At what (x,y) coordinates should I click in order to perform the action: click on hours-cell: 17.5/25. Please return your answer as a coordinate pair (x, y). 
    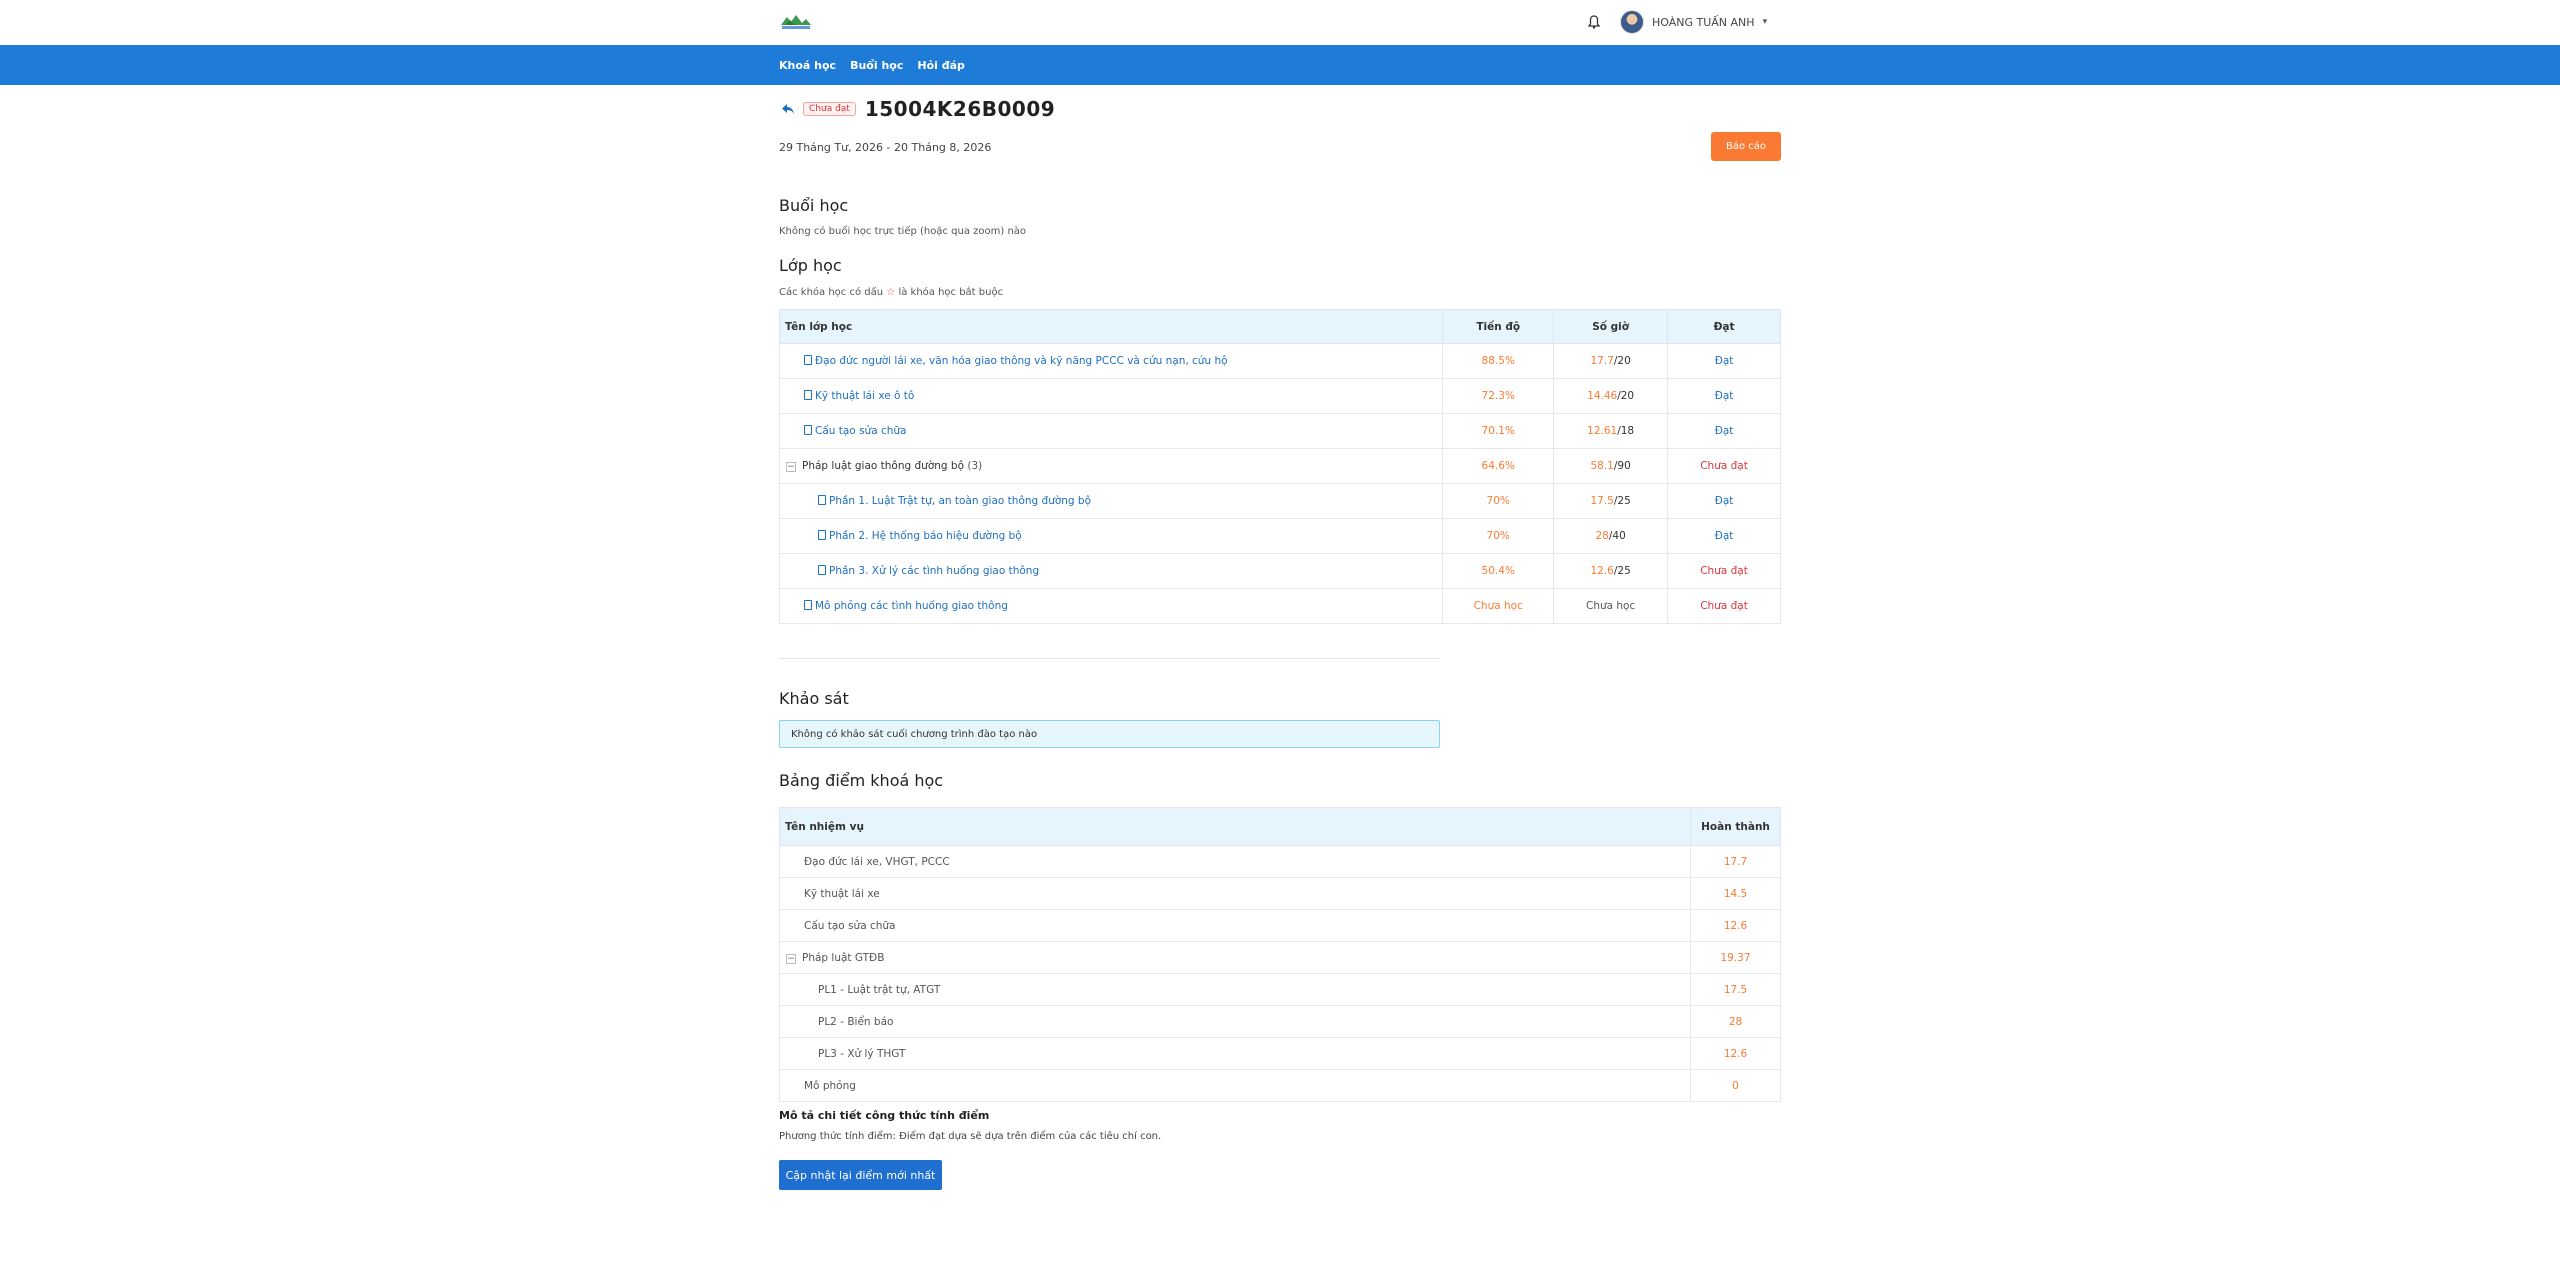
    Looking at the image, I should click on (1611, 501).